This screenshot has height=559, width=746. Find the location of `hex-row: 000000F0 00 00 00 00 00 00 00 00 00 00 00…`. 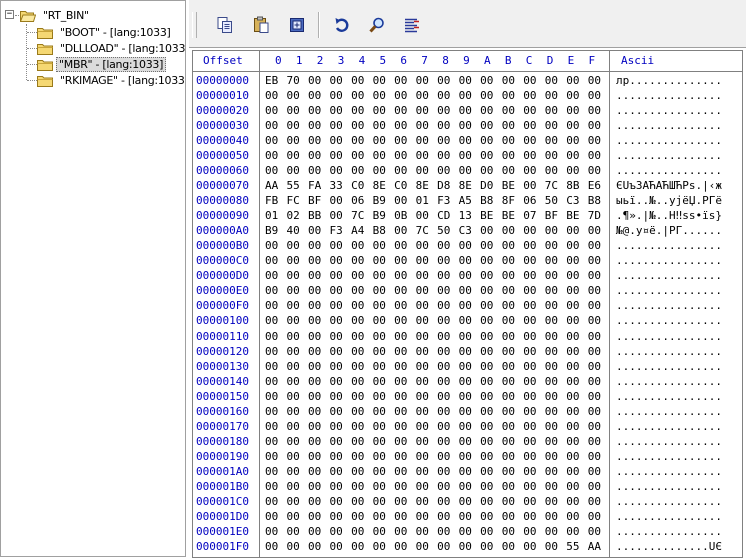

hex-row: 000000F0 00 00 00 00 00 00 00 00 00 00 00… is located at coordinates (467, 305).